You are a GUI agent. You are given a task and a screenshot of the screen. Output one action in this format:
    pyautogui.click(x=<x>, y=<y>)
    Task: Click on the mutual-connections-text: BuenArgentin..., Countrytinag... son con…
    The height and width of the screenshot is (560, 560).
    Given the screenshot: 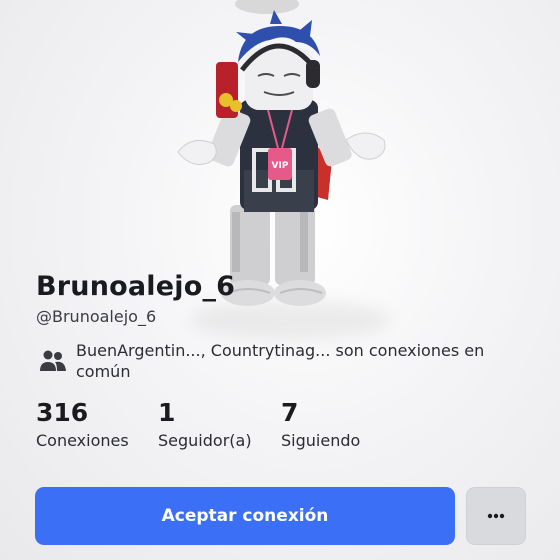 What is the action you would take?
    pyautogui.click(x=280, y=361)
    